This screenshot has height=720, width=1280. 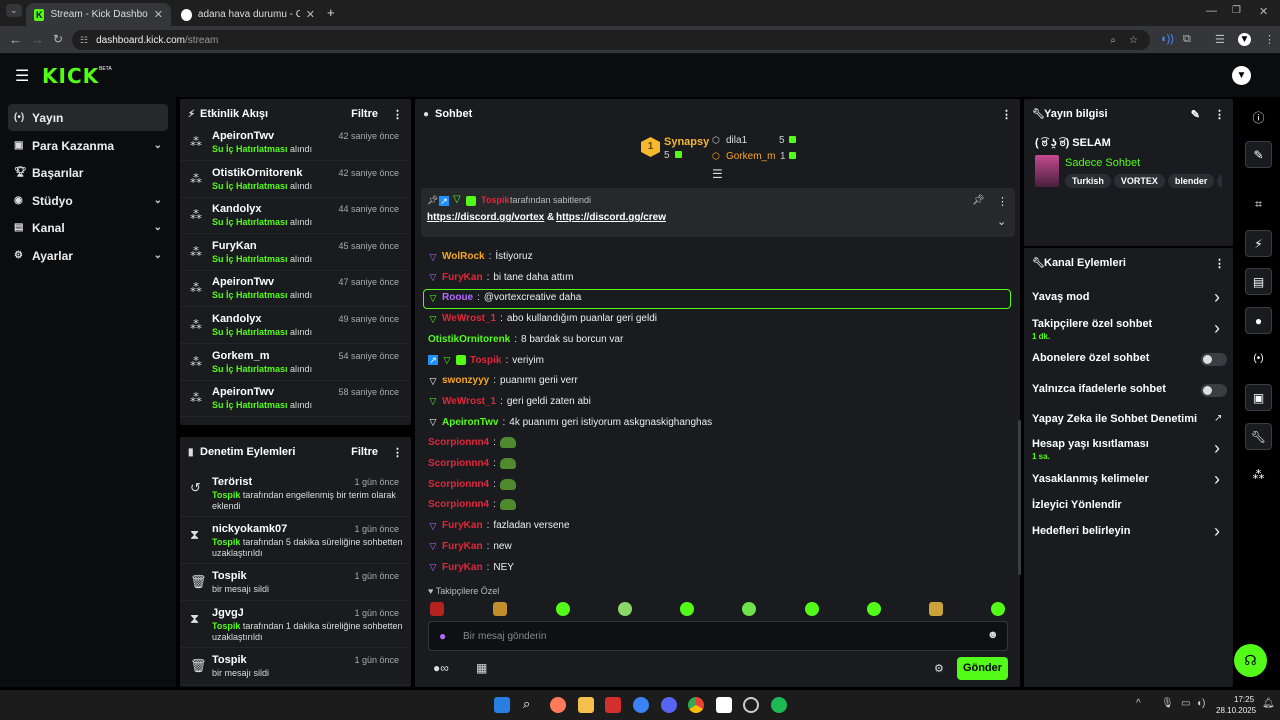 What do you see at coordinates (505, 297) in the screenshot?
I see `chat-message: ▽ Rooue: @vortexcreative daha` at bounding box center [505, 297].